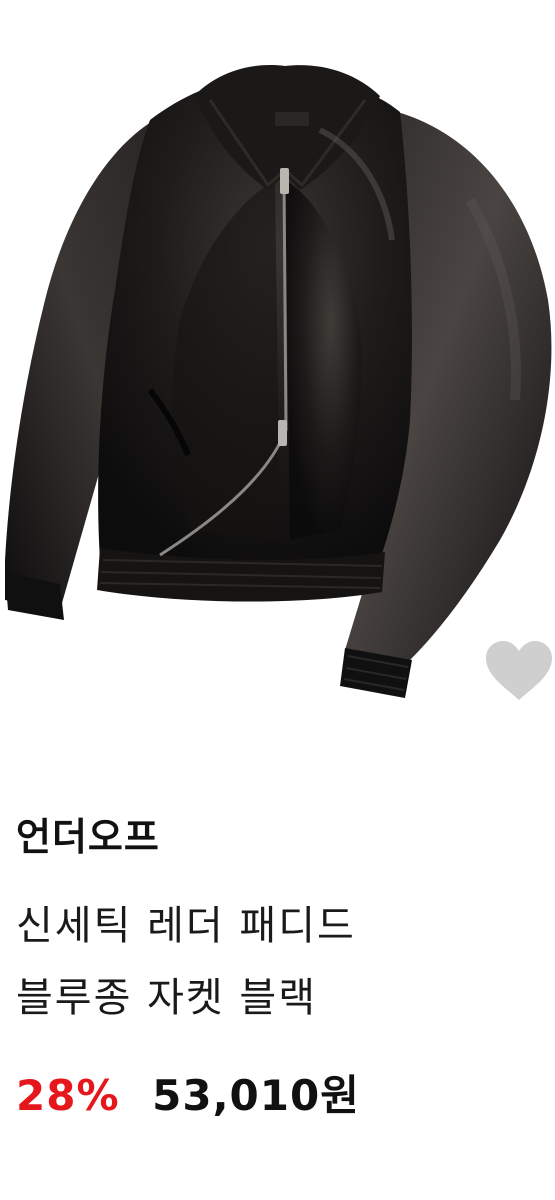  Describe the element at coordinates (88, 833) in the screenshot. I see `brand-name: 언더오프` at that location.